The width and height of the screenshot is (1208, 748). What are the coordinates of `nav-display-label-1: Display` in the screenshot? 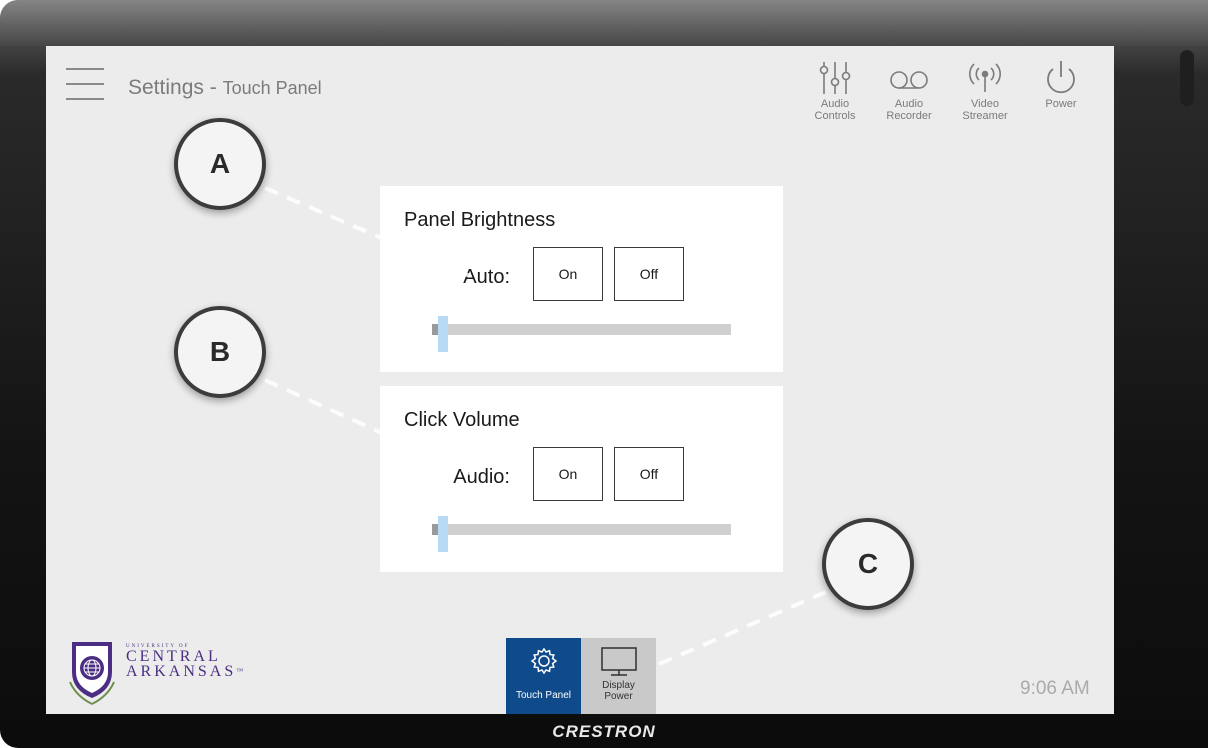 It's located at (618, 685).